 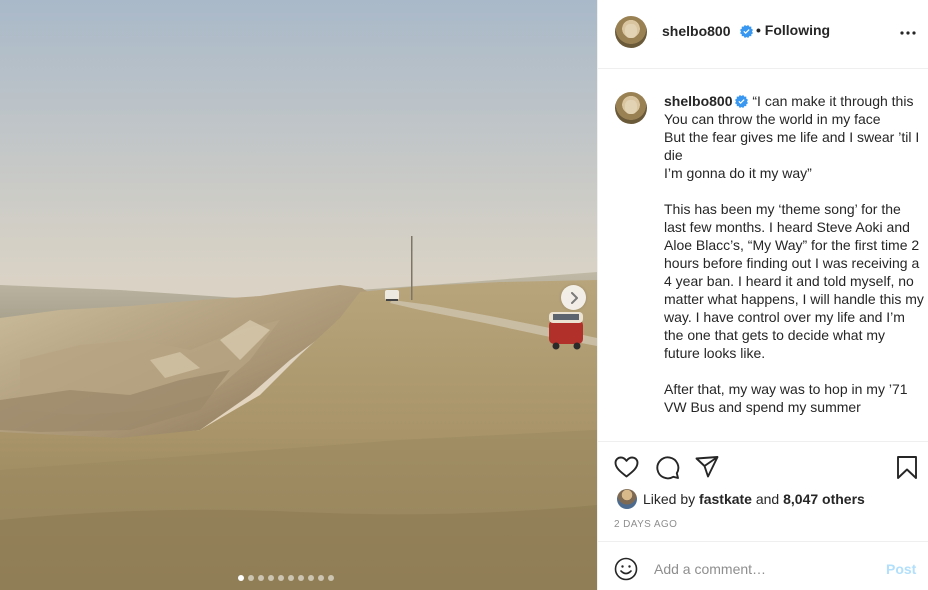 I want to click on comment-icon, so click(x=667, y=467).